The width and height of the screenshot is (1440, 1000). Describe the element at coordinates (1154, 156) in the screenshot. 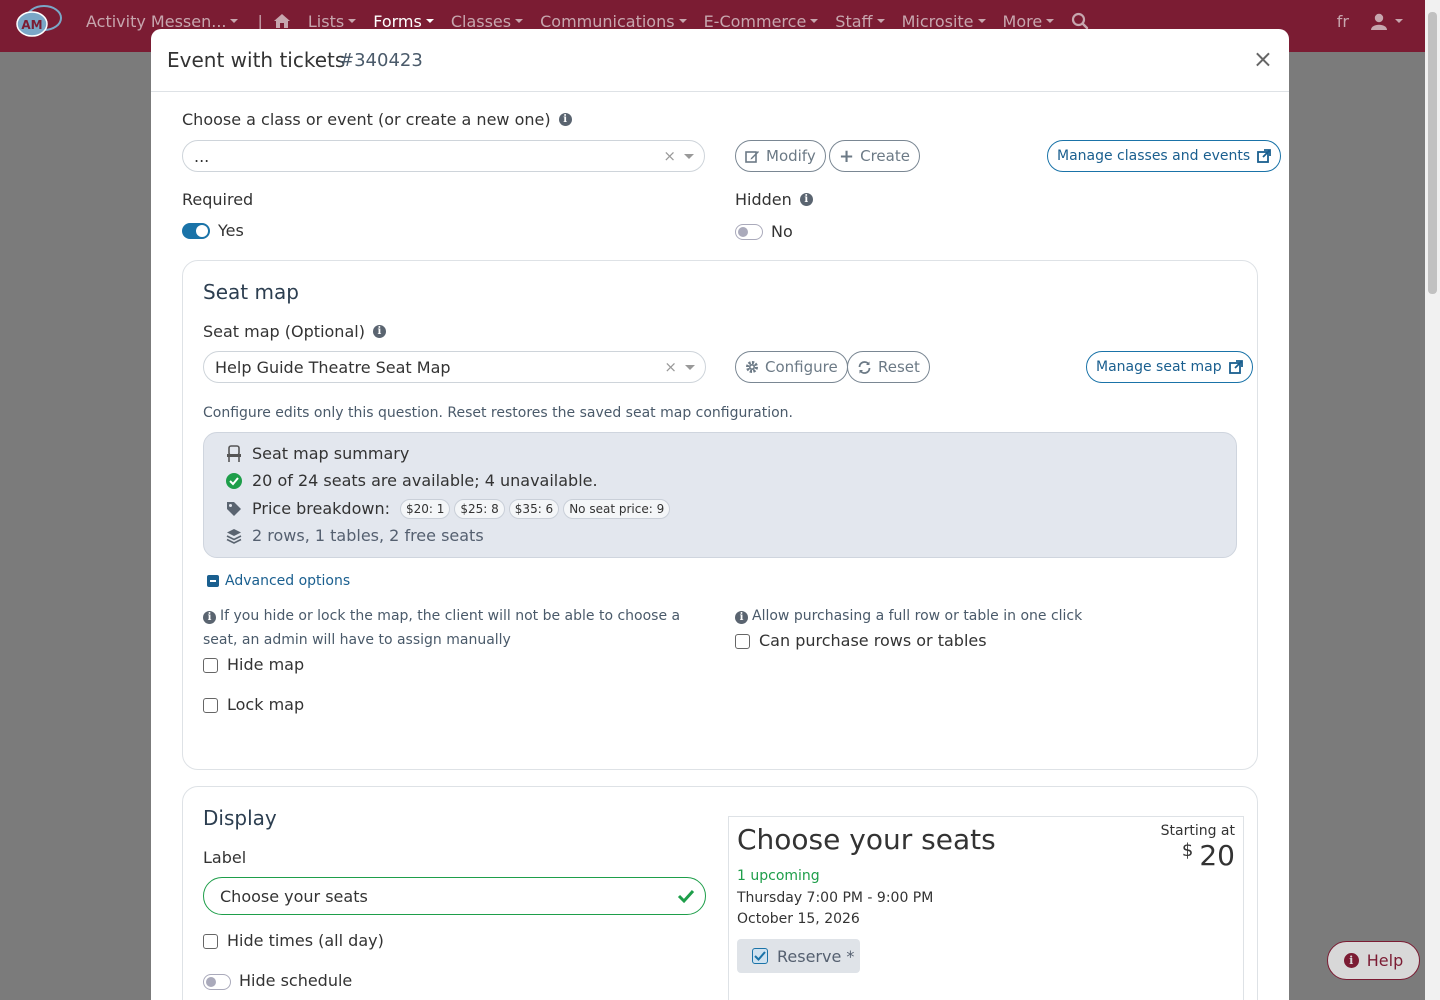

I see `manage-events-label: Manage classes and events` at that location.